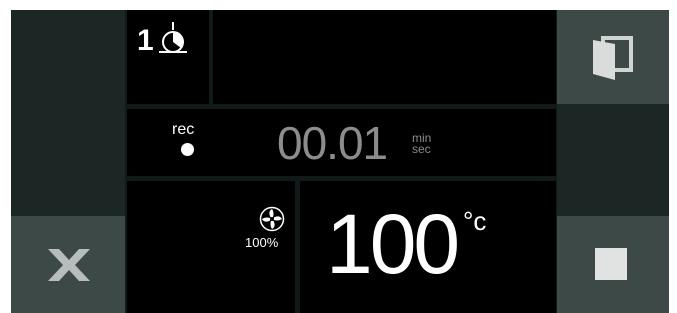  I want to click on stop-button, so click(613, 264).